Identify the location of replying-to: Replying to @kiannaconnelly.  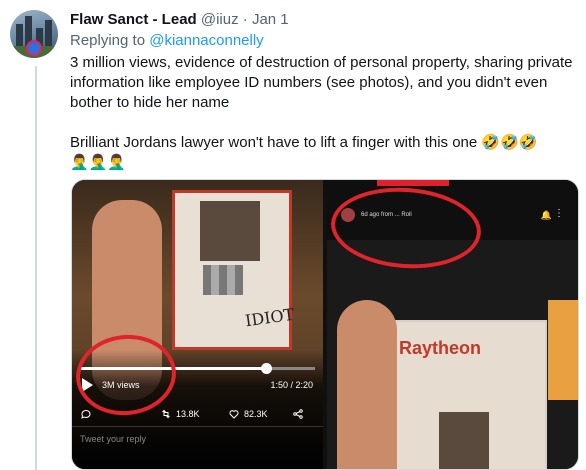
(324, 41).